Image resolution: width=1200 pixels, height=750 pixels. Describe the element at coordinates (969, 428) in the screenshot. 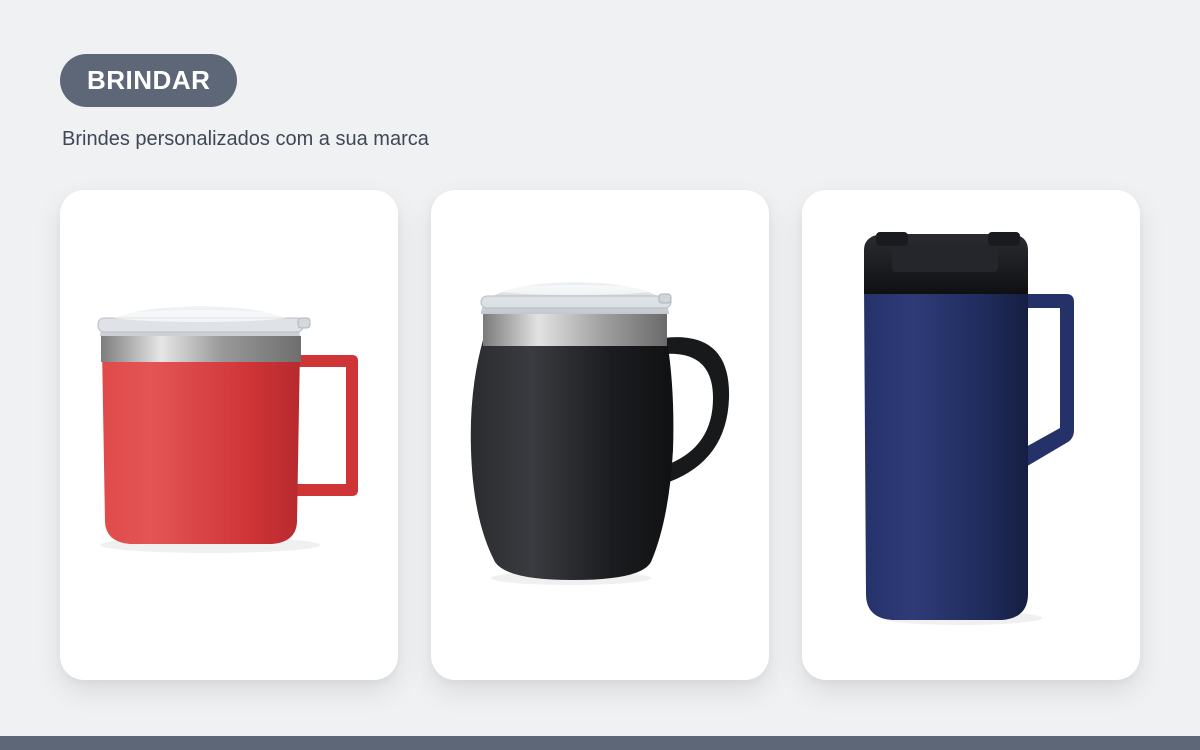

I see `navy-travel-mug-icon` at that location.